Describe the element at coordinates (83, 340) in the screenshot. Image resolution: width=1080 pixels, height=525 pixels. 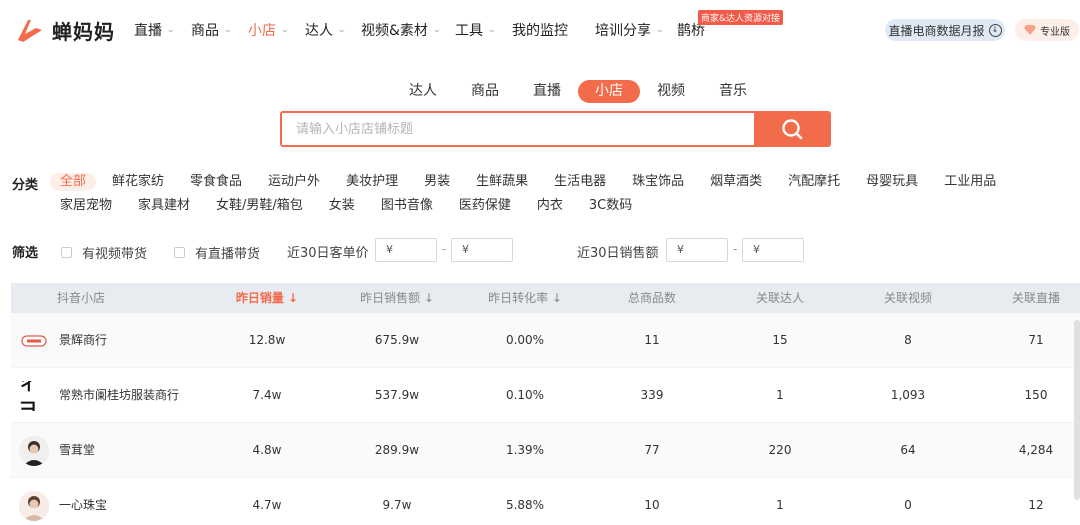
I see `shop-name: 景辉商行` at that location.